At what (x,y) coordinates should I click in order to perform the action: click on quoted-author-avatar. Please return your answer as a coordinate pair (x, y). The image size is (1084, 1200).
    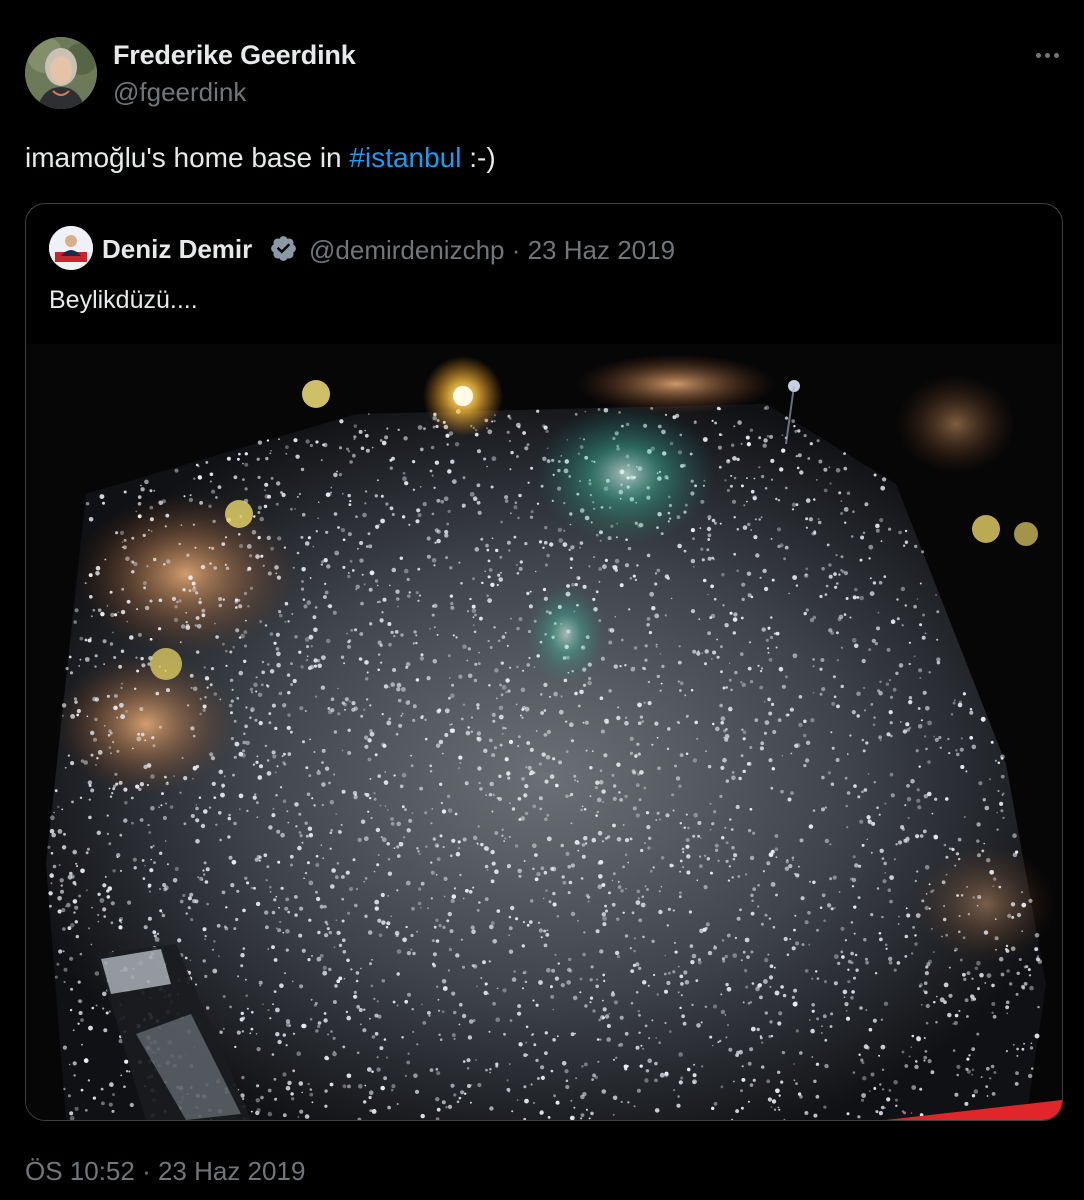
    Looking at the image, I should click on (71, 248).